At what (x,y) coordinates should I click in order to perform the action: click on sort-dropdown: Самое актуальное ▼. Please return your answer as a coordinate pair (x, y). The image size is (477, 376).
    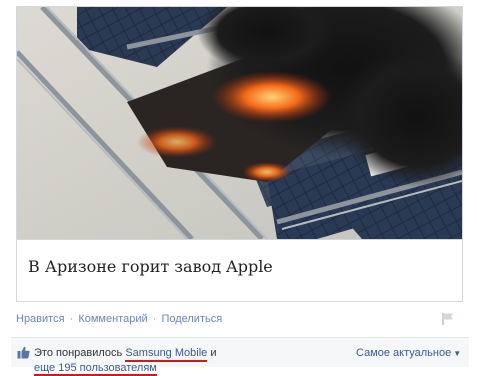
    Looking at the image, I should click on (408, 353).